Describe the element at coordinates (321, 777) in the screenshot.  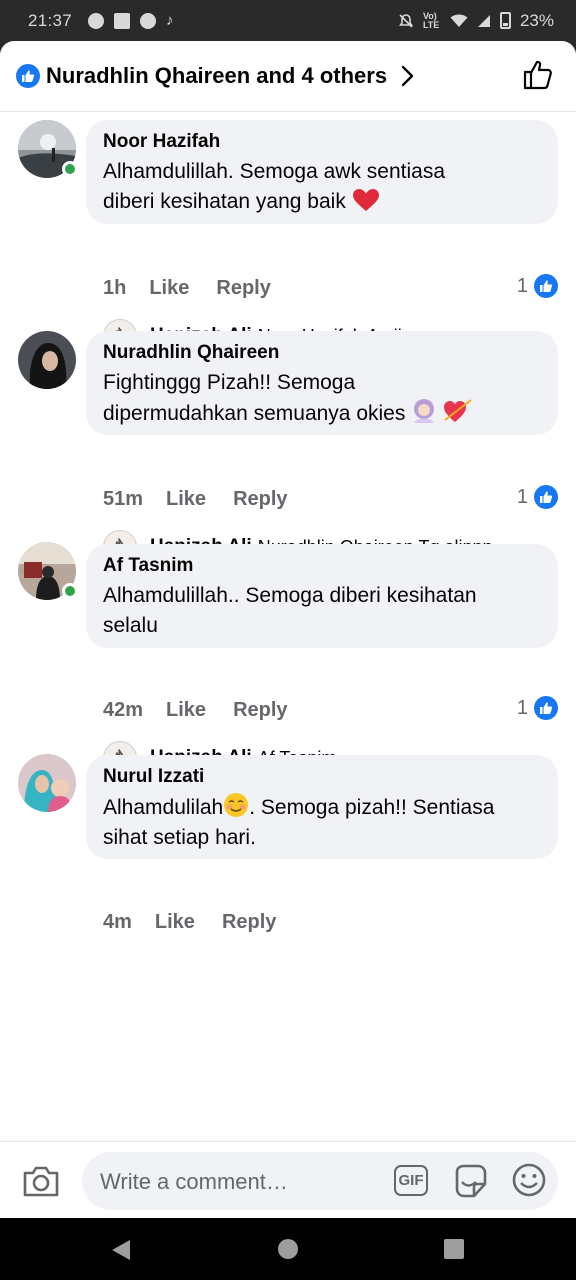
I see `commenter-name: Nurul Izzati` at that location.